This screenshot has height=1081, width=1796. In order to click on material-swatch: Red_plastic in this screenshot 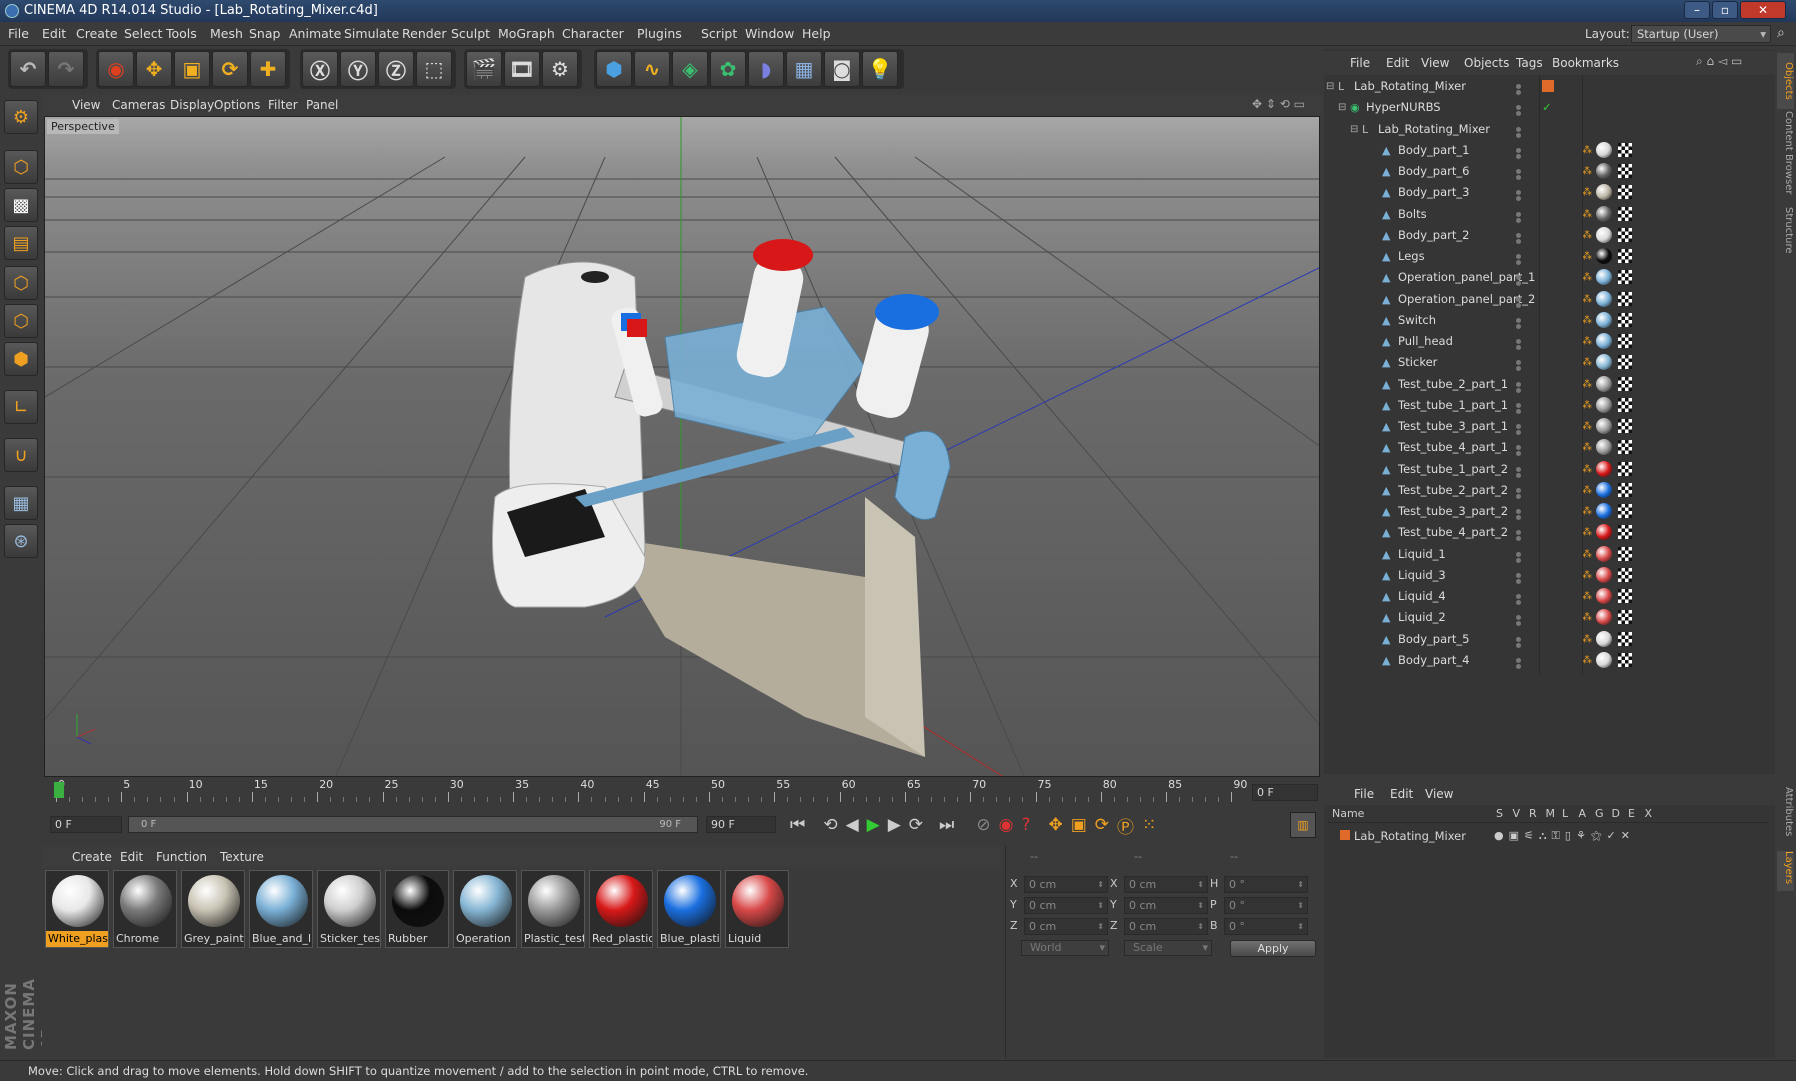, I will do `click(621, 909)`.